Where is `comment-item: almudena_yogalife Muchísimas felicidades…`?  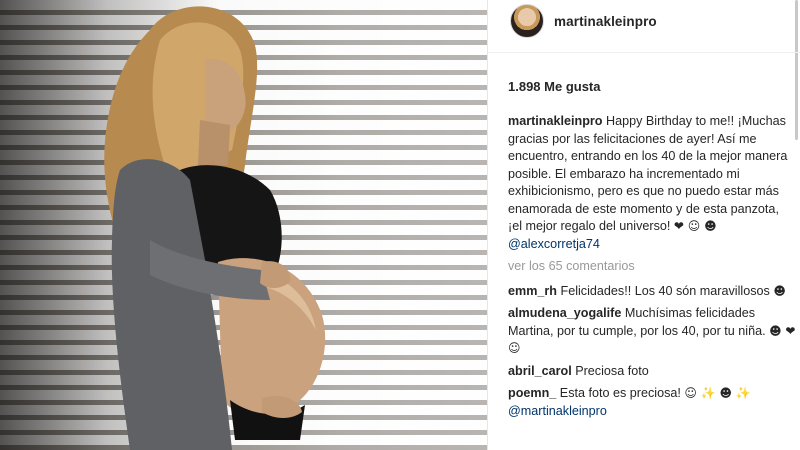 comment-item: almudena_yogalife Muchísimas felicidades… is located at coordinates (652, 331).